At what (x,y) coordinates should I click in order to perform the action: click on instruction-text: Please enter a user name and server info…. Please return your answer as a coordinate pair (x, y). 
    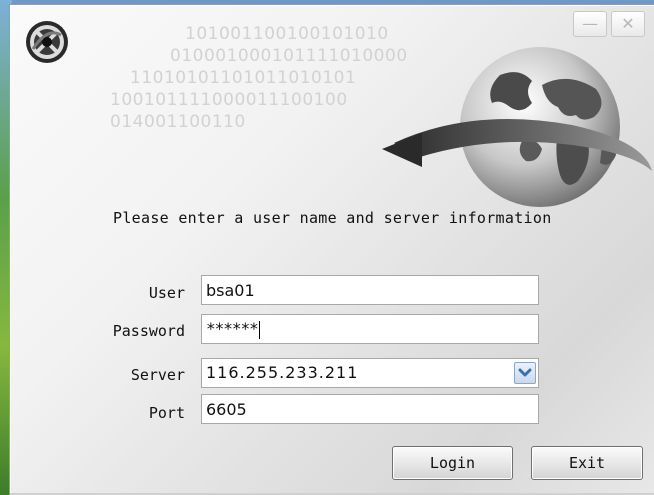
    Looking at the image, I should click on (332, 218).